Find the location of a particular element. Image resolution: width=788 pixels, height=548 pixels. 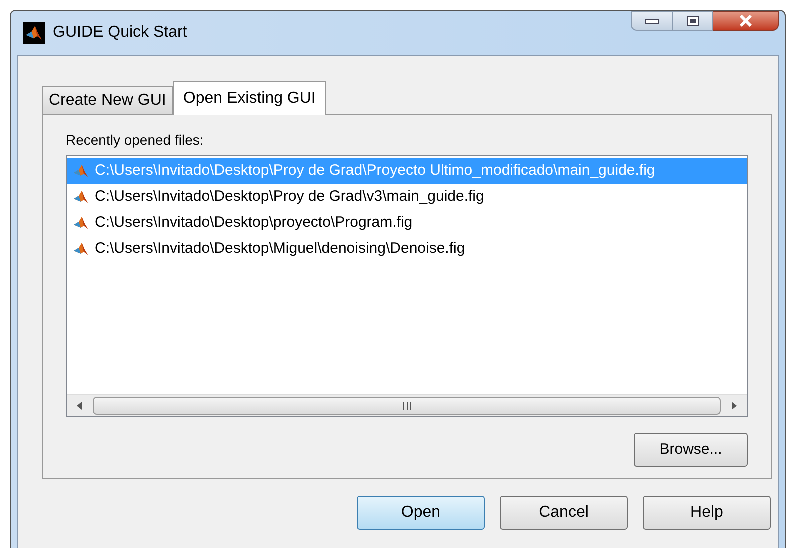

minimize-icon is located at coordinates (652, 21).